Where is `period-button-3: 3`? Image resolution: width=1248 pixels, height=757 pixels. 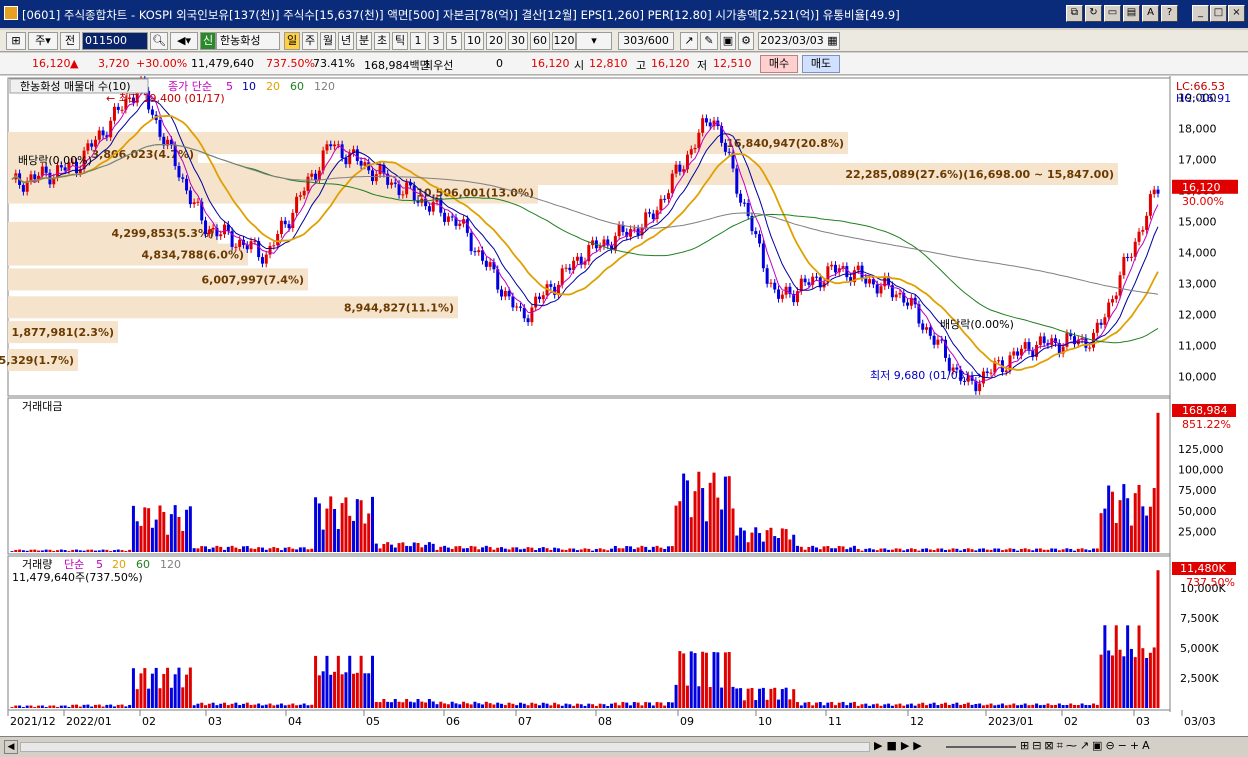
period-button-3: 3 is located at coordinates (436, 41).